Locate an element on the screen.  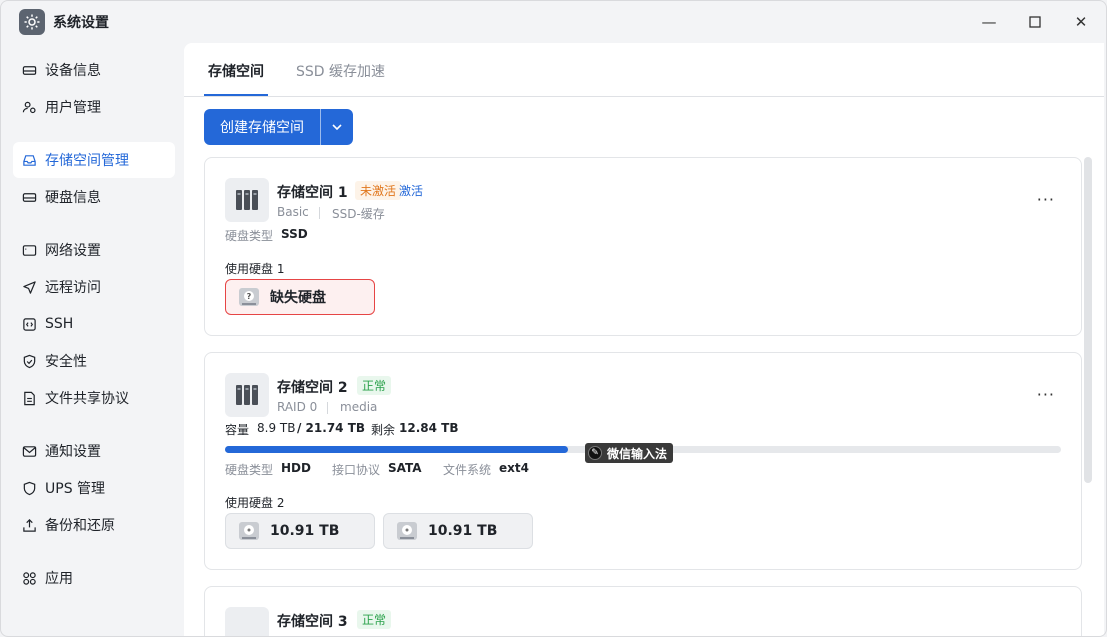
sidebar-item-remote-access: 远程访问 is located at coordinates (94, 287).